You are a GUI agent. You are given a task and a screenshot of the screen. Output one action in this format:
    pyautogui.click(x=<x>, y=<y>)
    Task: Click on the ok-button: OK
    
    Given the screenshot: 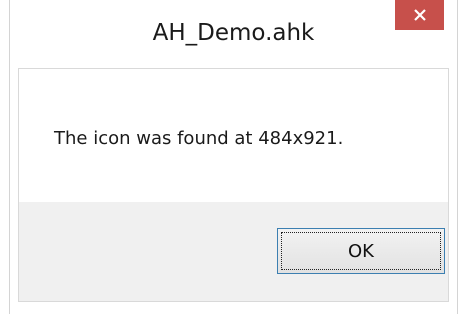 What is the action you would take?
    pyautogui.click(x=361, y=251)
    